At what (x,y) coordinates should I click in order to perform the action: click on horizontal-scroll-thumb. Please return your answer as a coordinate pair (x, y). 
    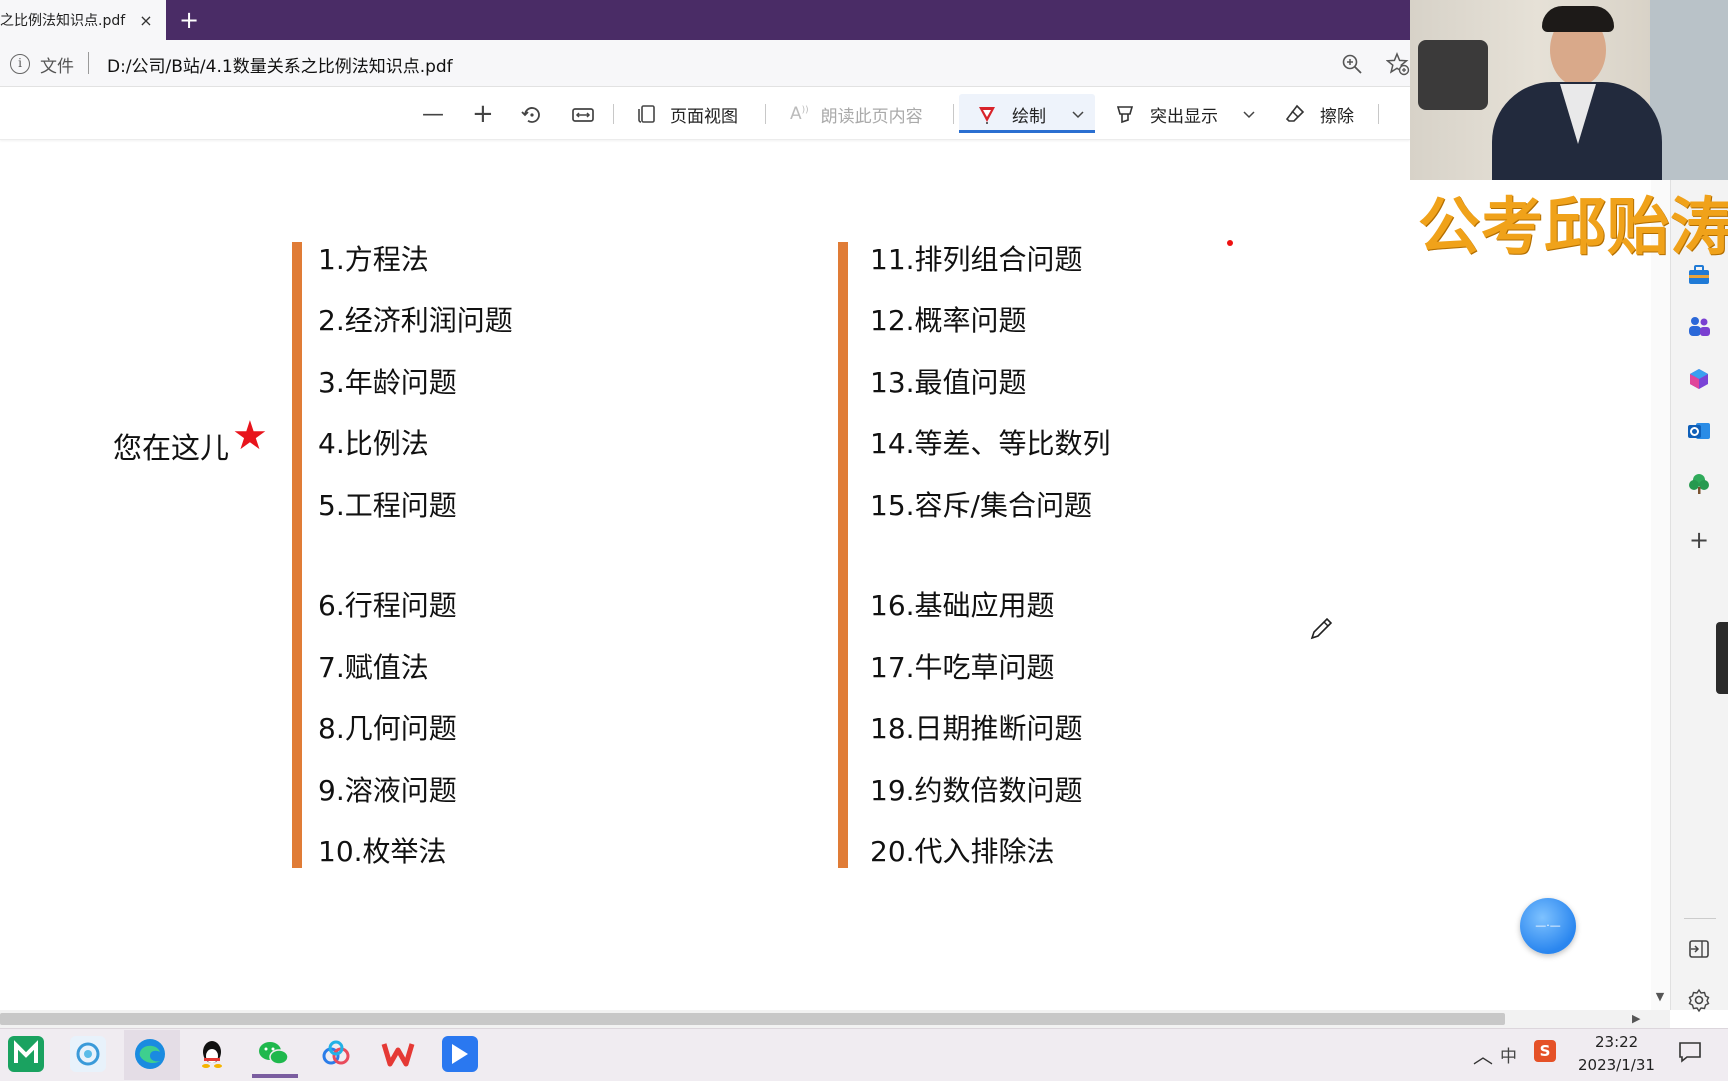
    Looking at the image, I should click on (752, 1019).